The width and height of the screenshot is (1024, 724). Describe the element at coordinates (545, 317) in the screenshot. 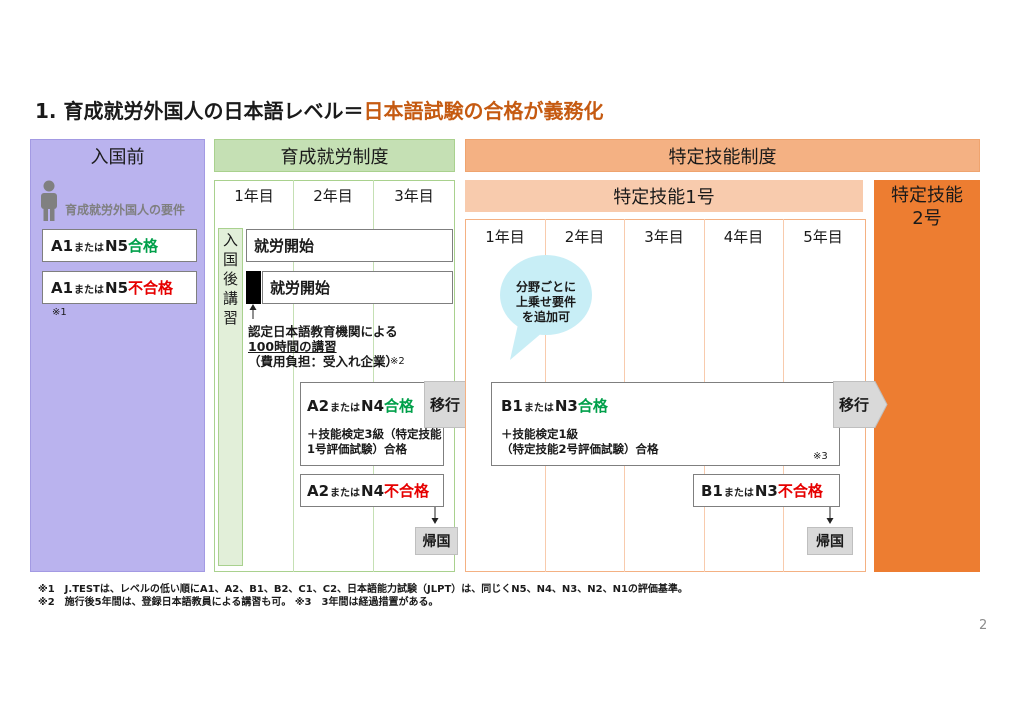

I see `bubble-line: を追加可` at that location.